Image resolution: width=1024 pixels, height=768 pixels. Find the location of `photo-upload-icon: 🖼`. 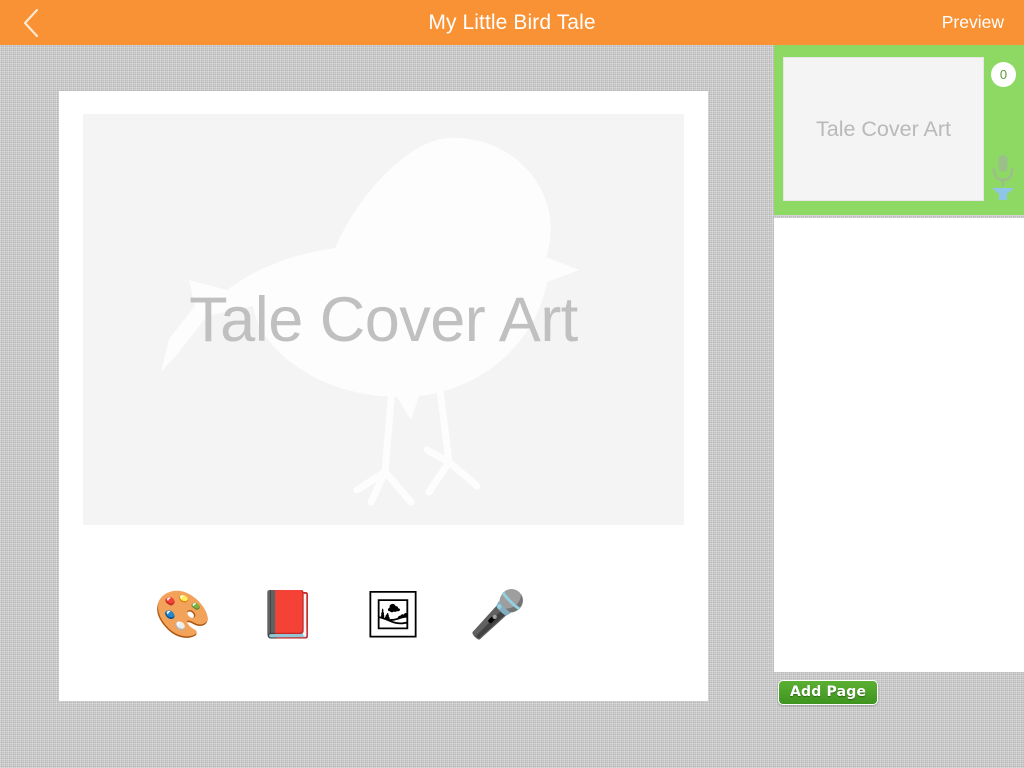

photo-upload-icon: 🖼 is located at coordinates (393, 614).